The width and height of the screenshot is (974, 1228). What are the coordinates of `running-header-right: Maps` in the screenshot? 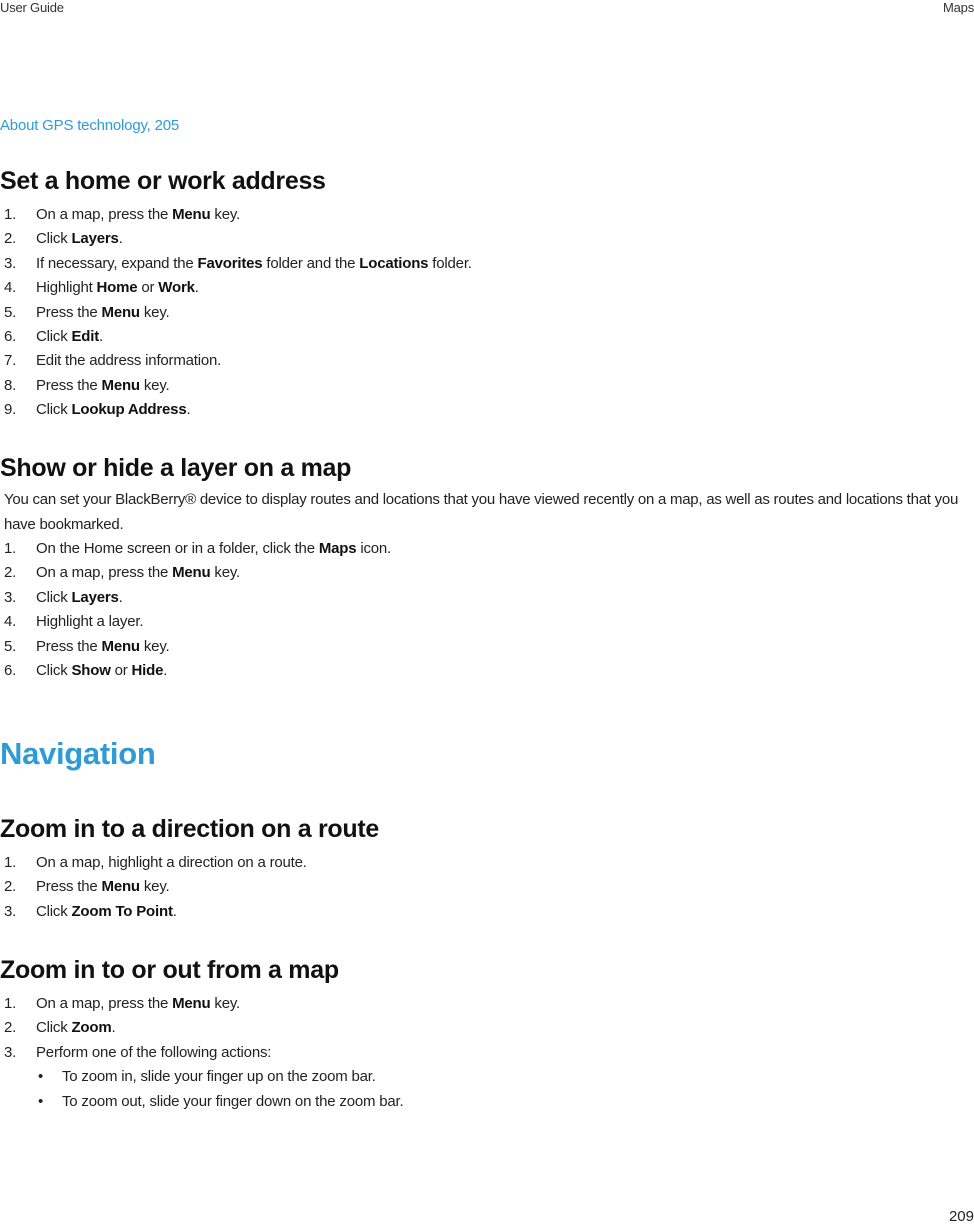 It's located at (958, 7).